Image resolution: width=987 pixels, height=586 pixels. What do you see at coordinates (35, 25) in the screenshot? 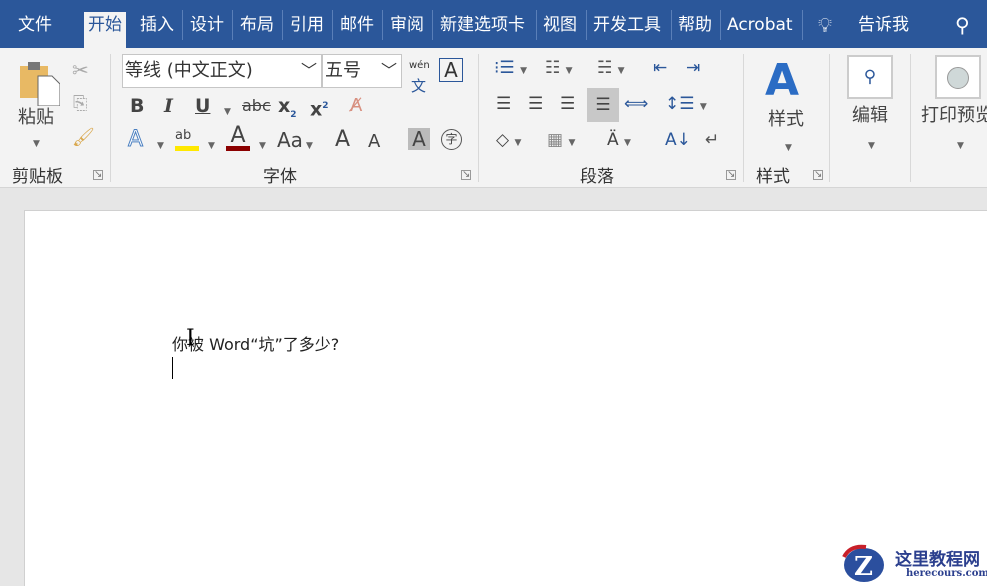
I see `tab-file: 文件` at bounding box center [35, 25].